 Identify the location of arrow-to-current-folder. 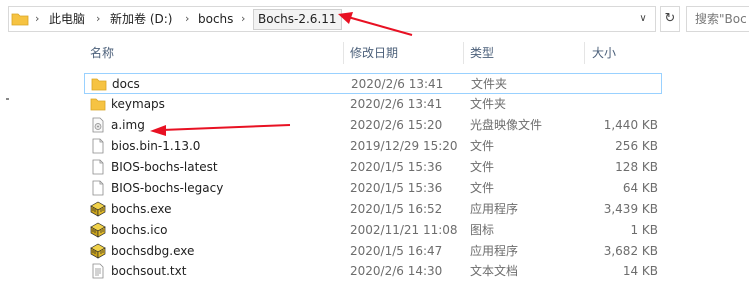
(375, 24).